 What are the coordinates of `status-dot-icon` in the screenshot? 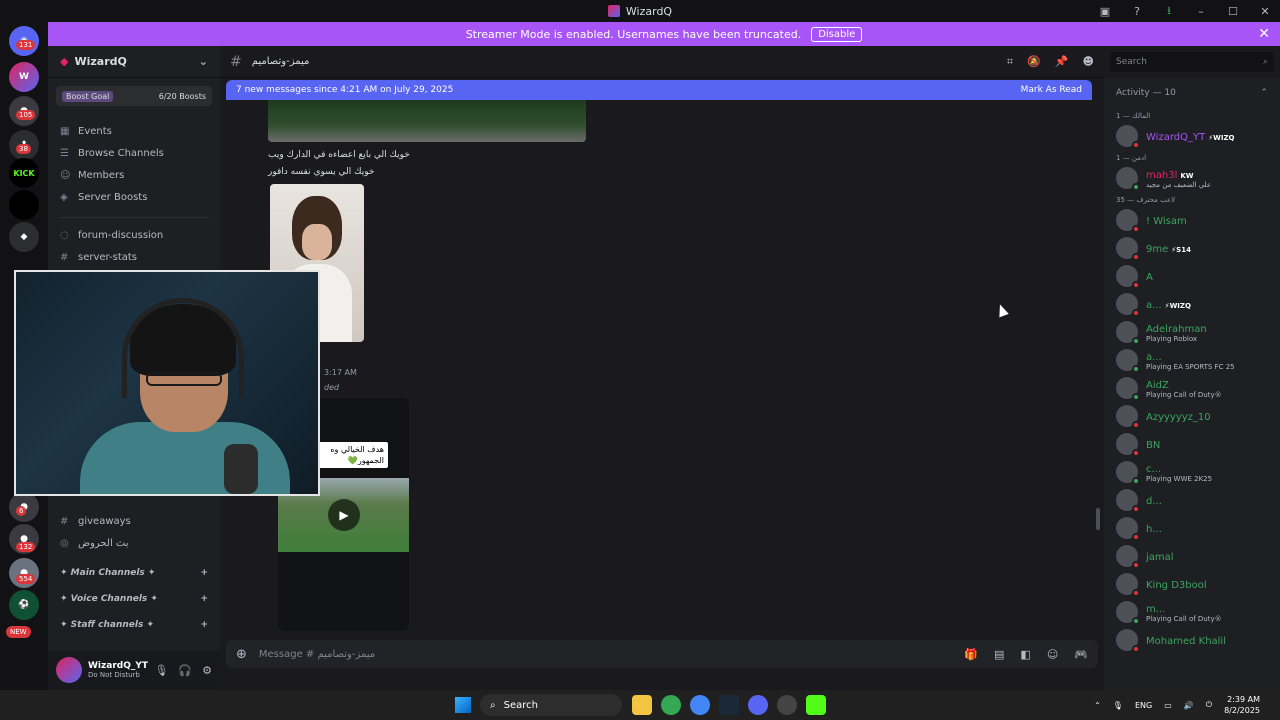 It's located at (1136, 285).